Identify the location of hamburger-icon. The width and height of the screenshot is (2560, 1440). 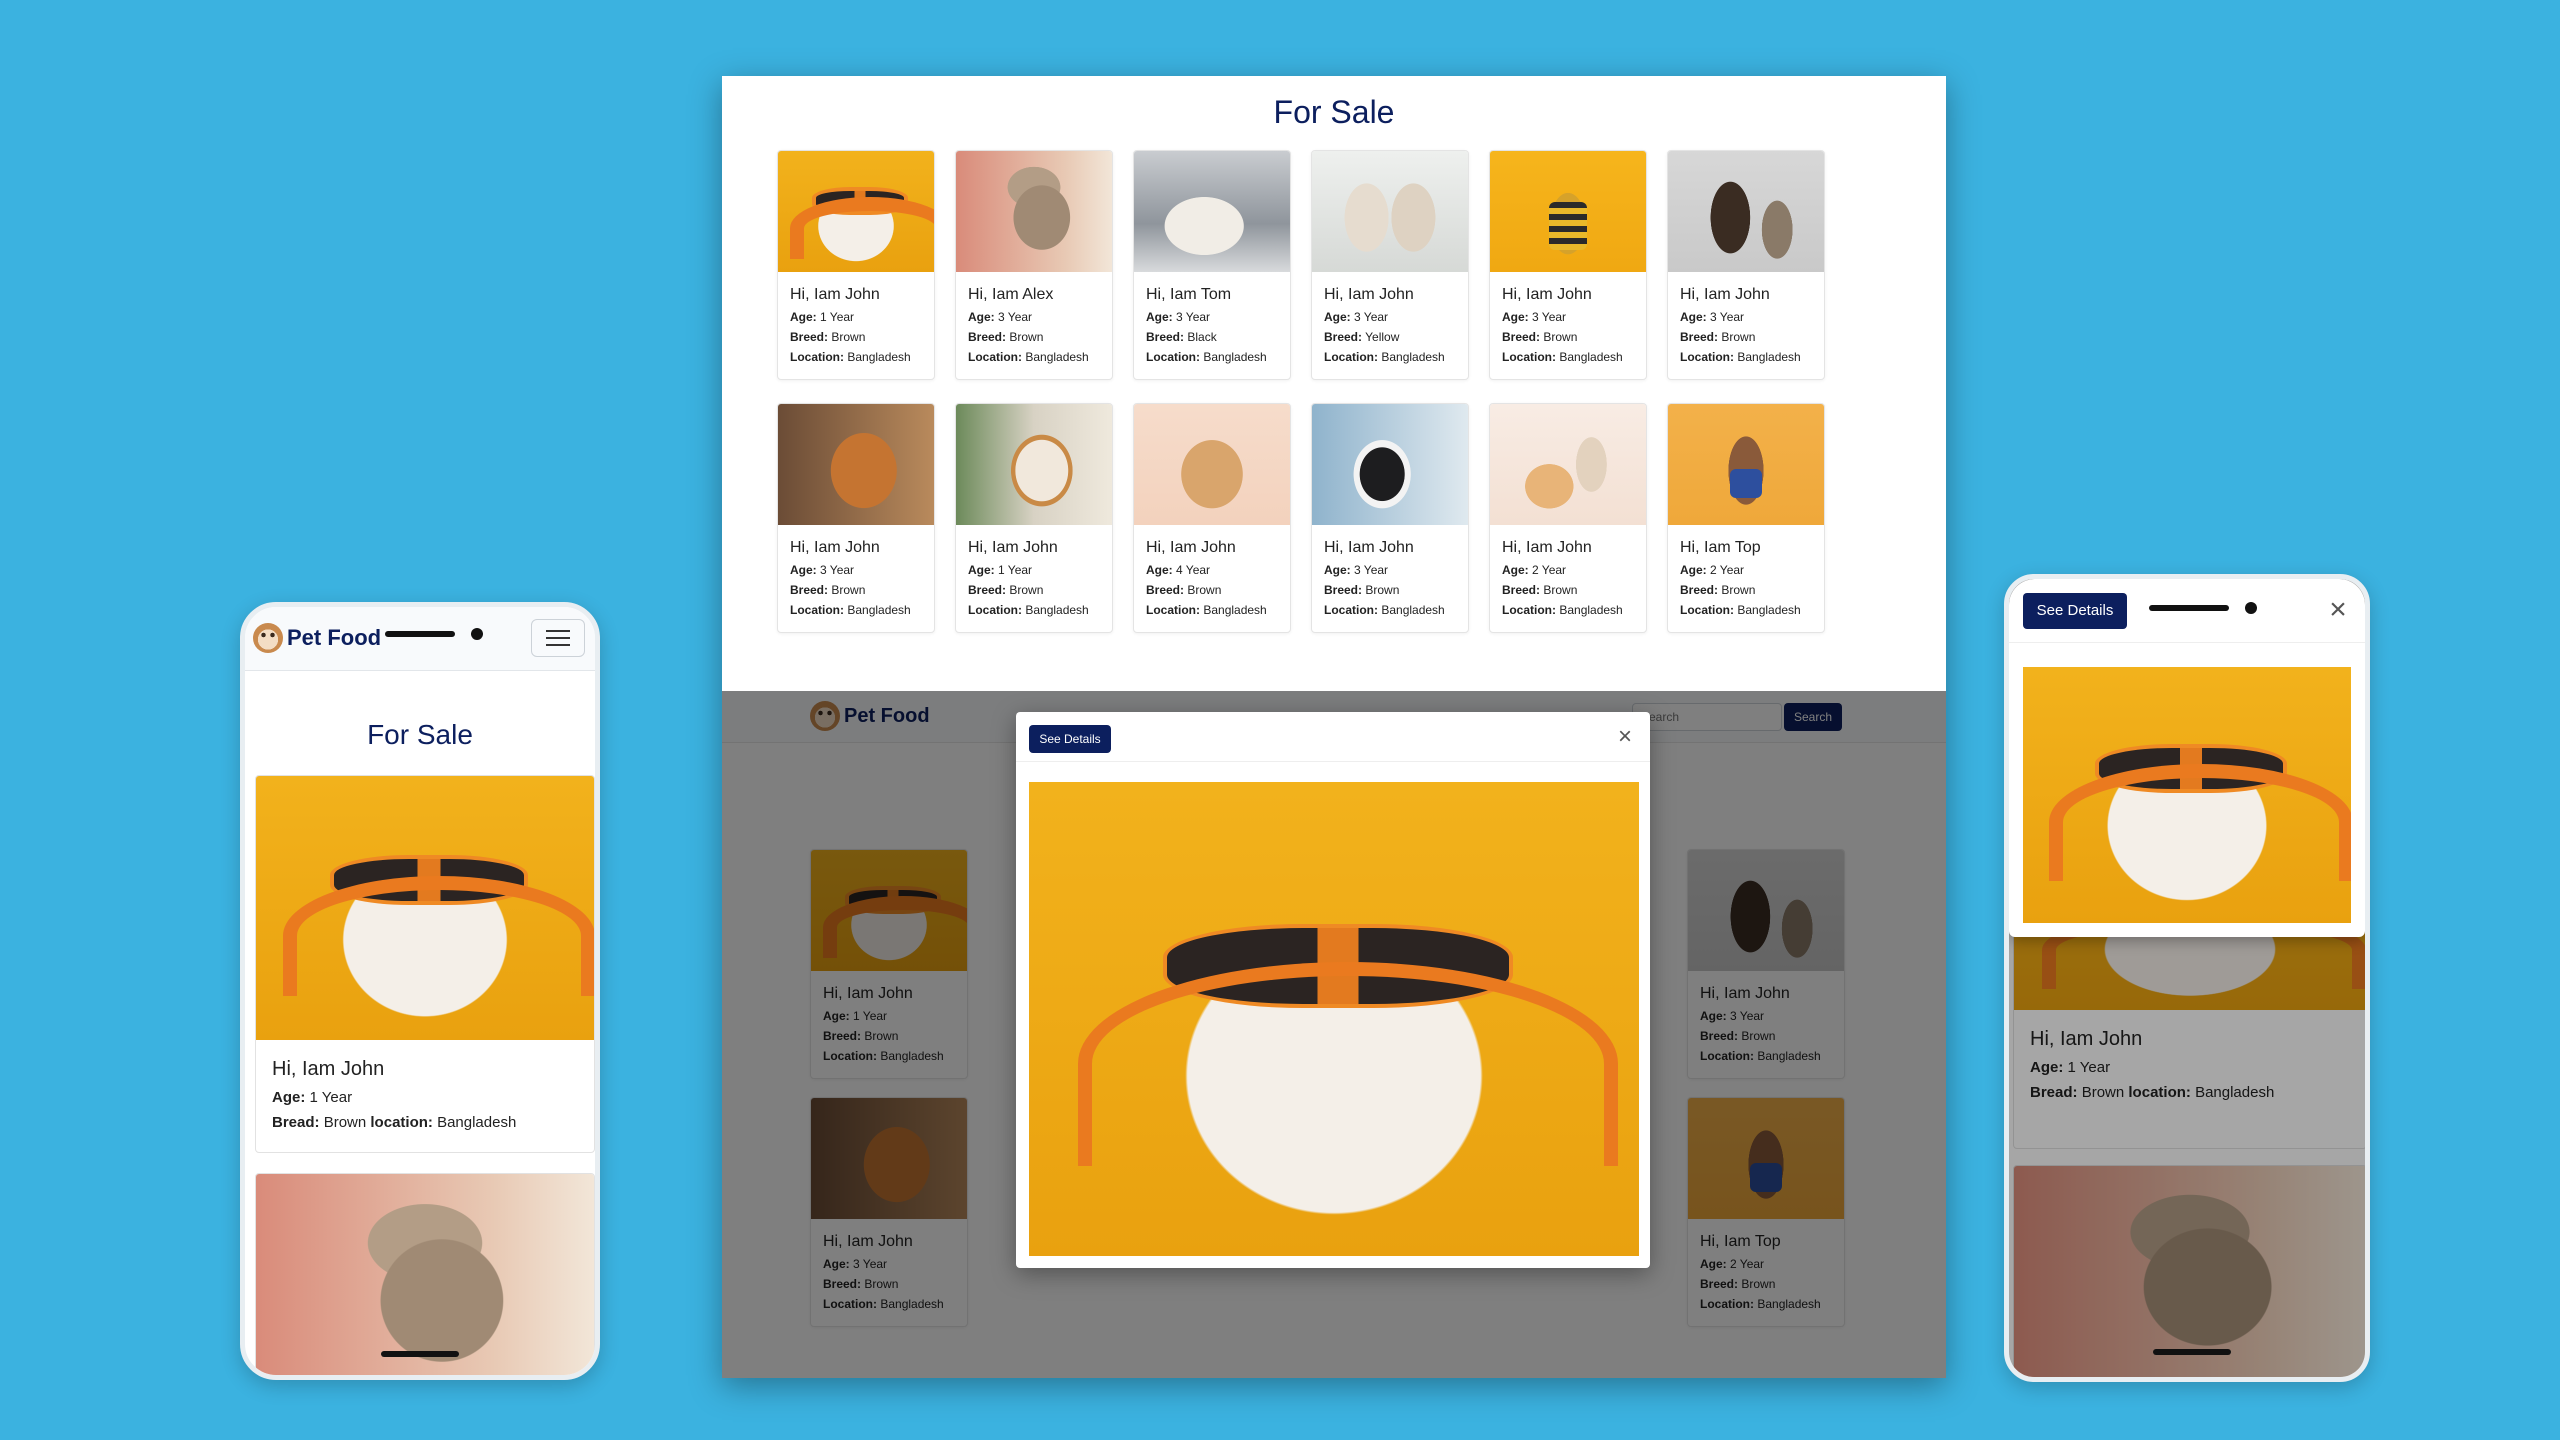
(558, 638).